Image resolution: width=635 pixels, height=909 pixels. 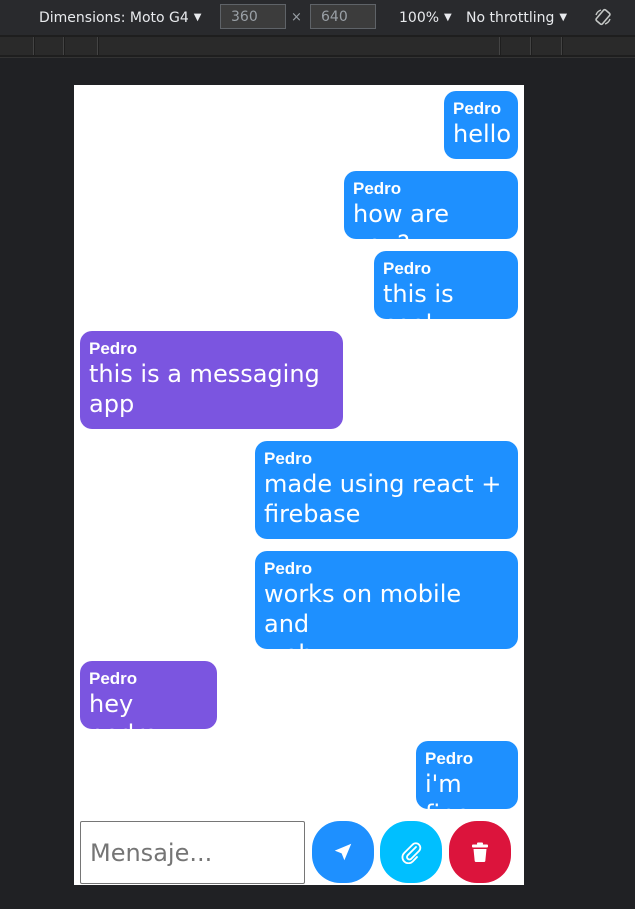 What do you see at coordinates (482, 134) in the screenshot?
I see `message-text: hello` at bounding box center [482, 134].